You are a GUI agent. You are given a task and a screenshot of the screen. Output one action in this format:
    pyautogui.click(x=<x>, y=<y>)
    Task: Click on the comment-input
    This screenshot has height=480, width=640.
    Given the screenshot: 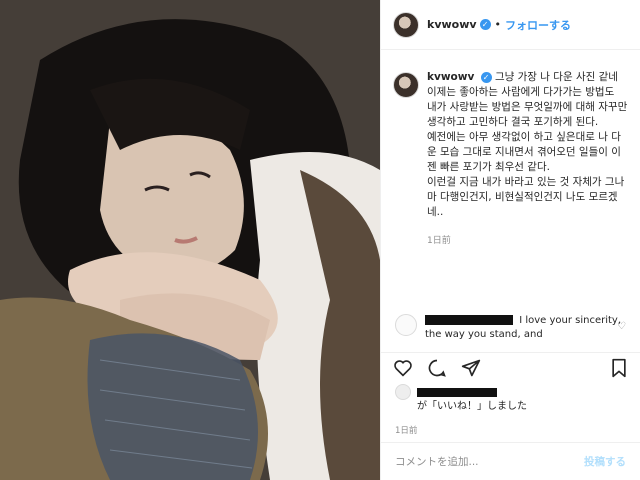 What is the action you would take?
    pyautogui.click(x=489, y=461)
    